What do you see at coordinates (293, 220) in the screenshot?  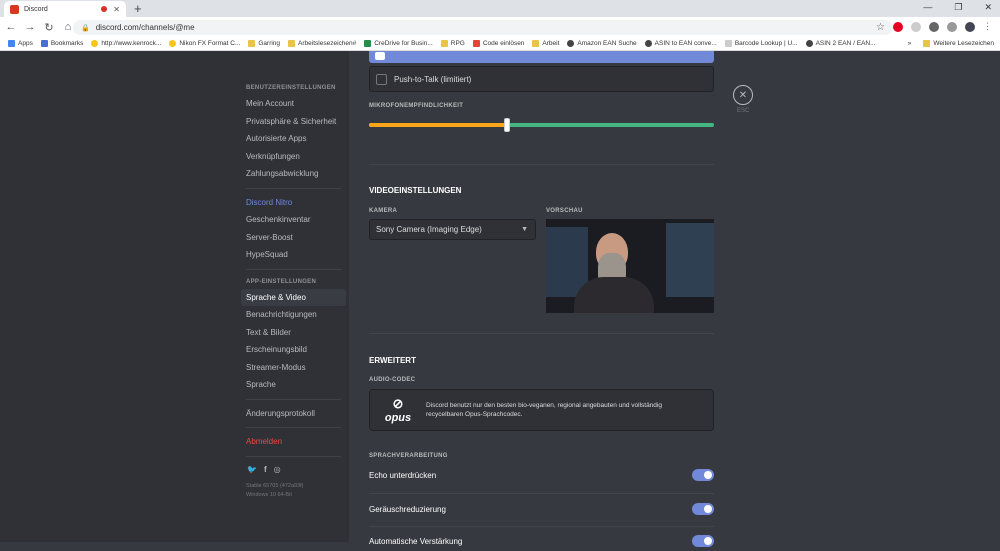 I see `sidebar-item-gift-inventory: Geschenkinventar` at bounding box center [293, 220].